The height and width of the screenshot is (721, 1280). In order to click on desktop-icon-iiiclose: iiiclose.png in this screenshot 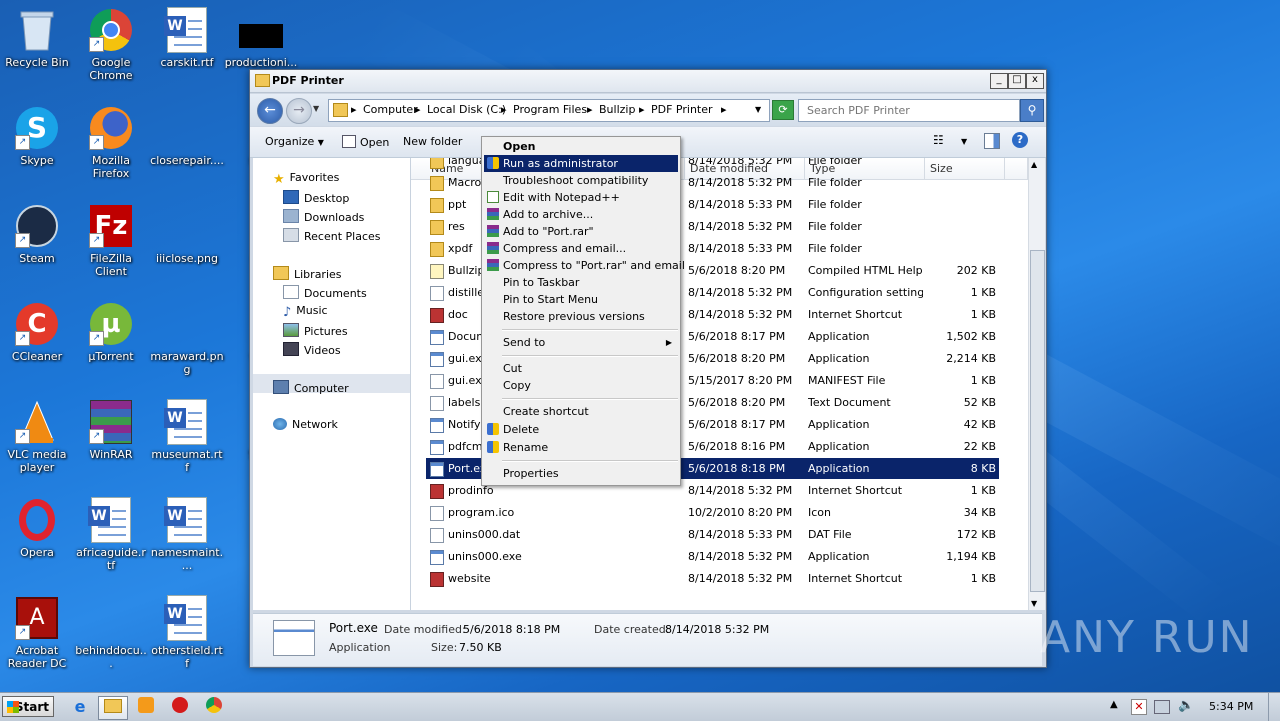, I will do `click(187, 234)`.